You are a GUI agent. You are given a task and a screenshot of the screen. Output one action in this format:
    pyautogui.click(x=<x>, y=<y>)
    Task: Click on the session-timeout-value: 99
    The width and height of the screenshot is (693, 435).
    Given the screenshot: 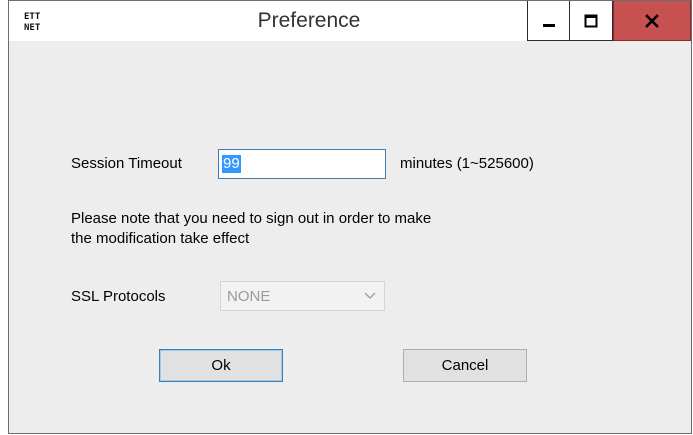 What is the action you would take?
    pyautogui.click(x=231, y=164)
    